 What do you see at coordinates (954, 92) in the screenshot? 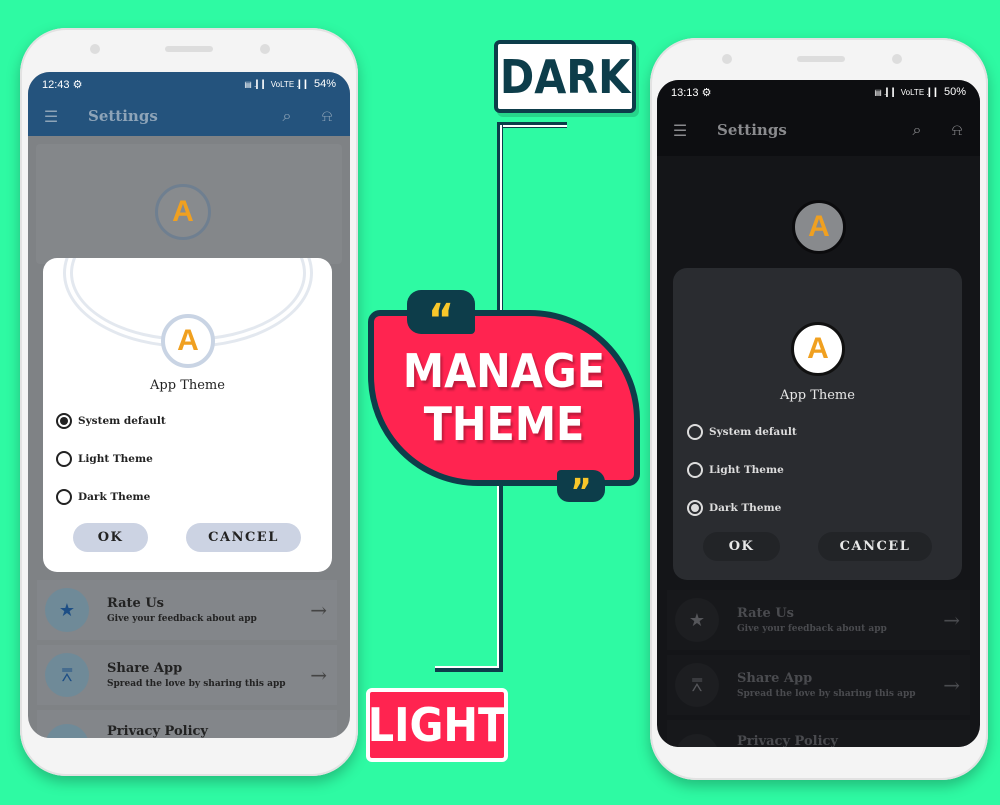
I see `battery-level: 50%` at bounding box center [954, 92].